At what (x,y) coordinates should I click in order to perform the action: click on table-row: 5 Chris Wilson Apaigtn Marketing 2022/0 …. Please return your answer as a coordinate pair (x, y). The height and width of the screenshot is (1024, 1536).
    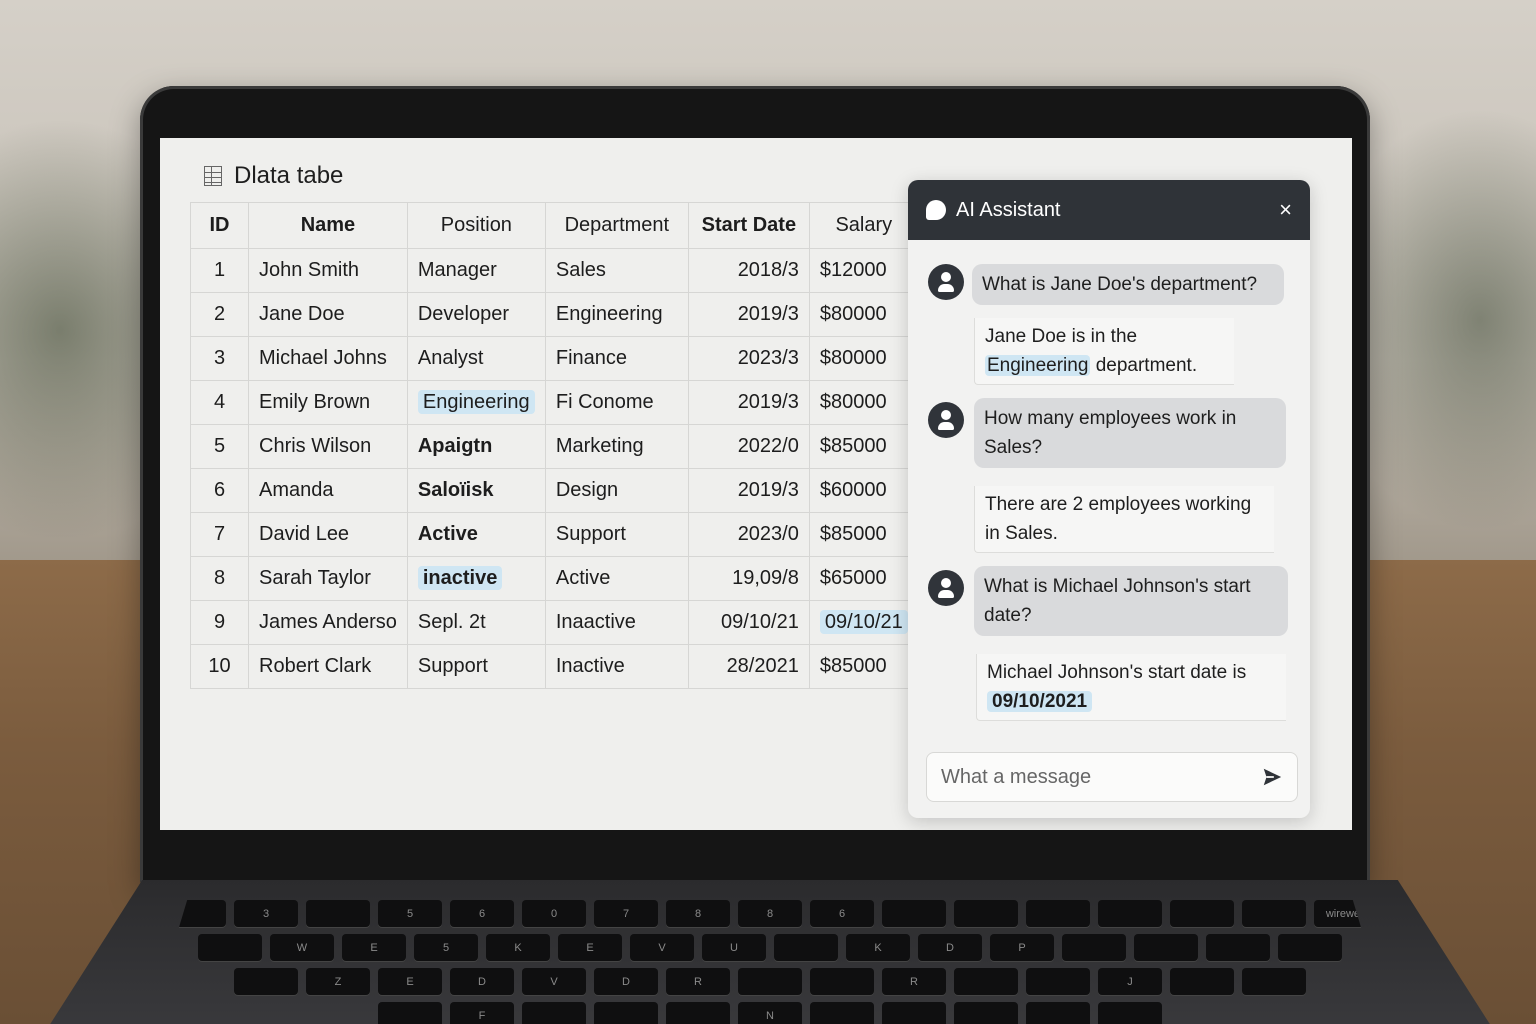
    Looking at the image, I should click on (554, 446).